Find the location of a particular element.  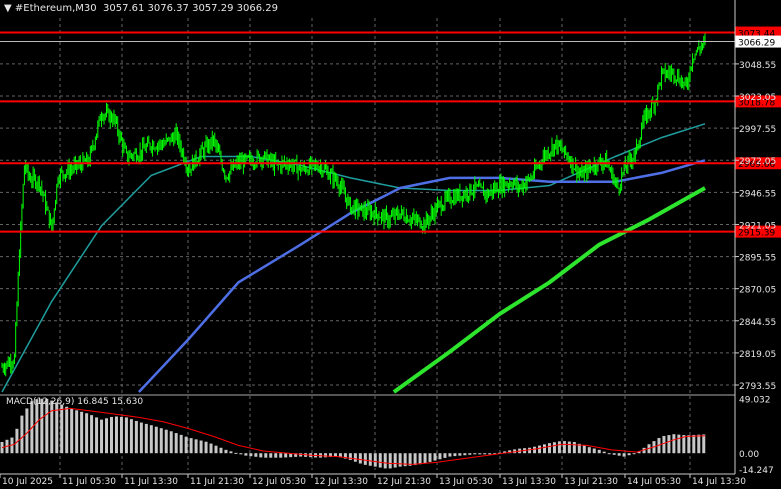

symbol-label: #Ethereum,M30 is located at coordinates (55, 8).